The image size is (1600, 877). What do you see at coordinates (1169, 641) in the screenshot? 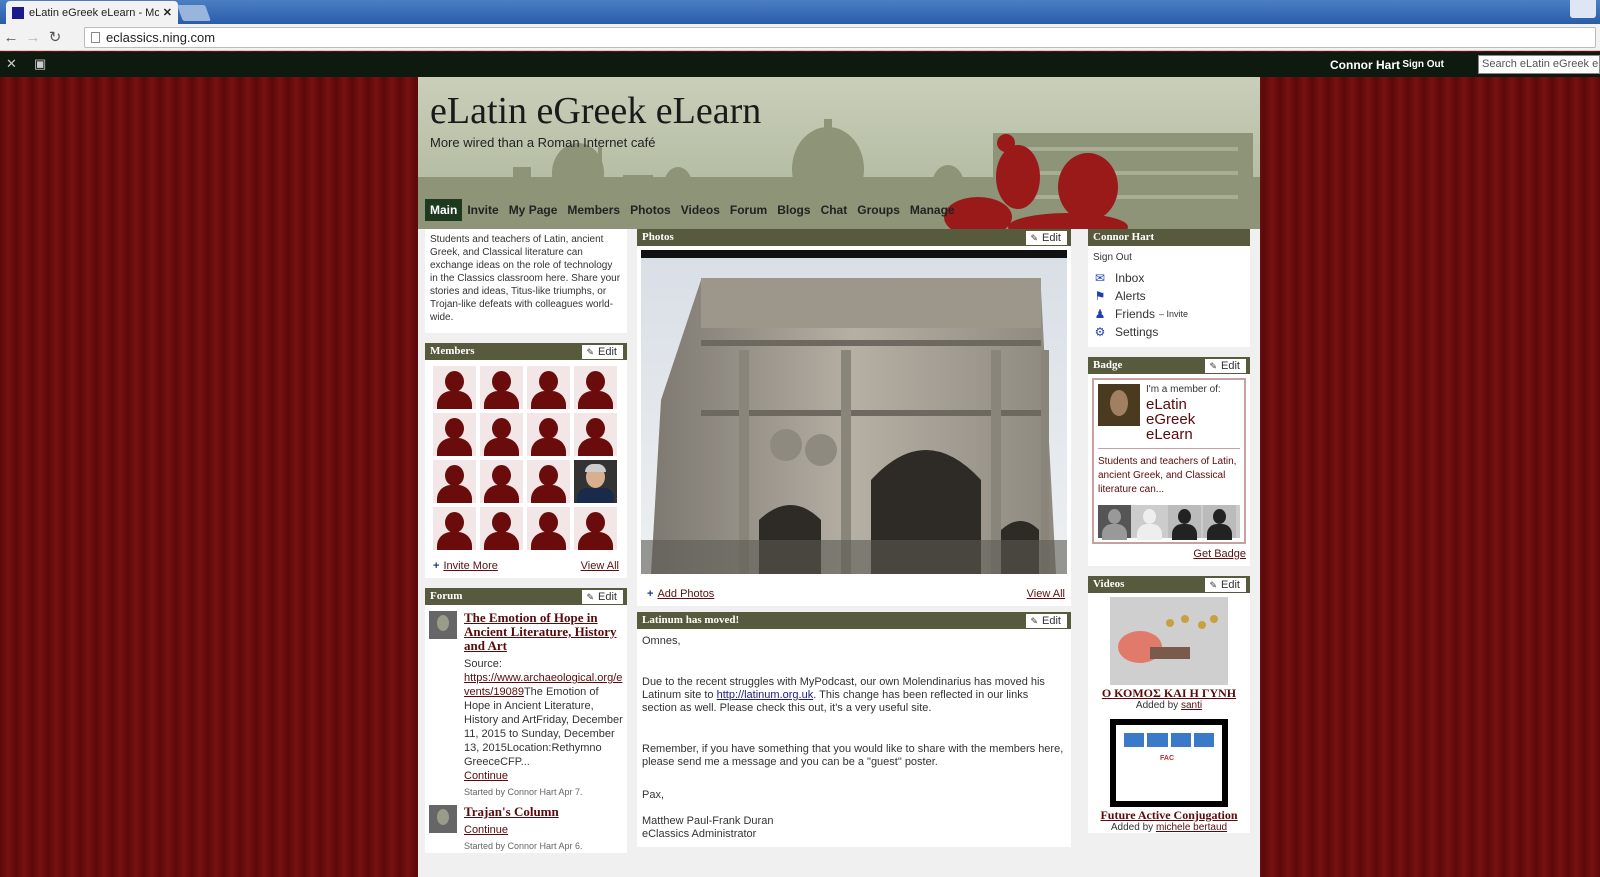
I see `video-thumbnail` at bounding box center [1169, 641].